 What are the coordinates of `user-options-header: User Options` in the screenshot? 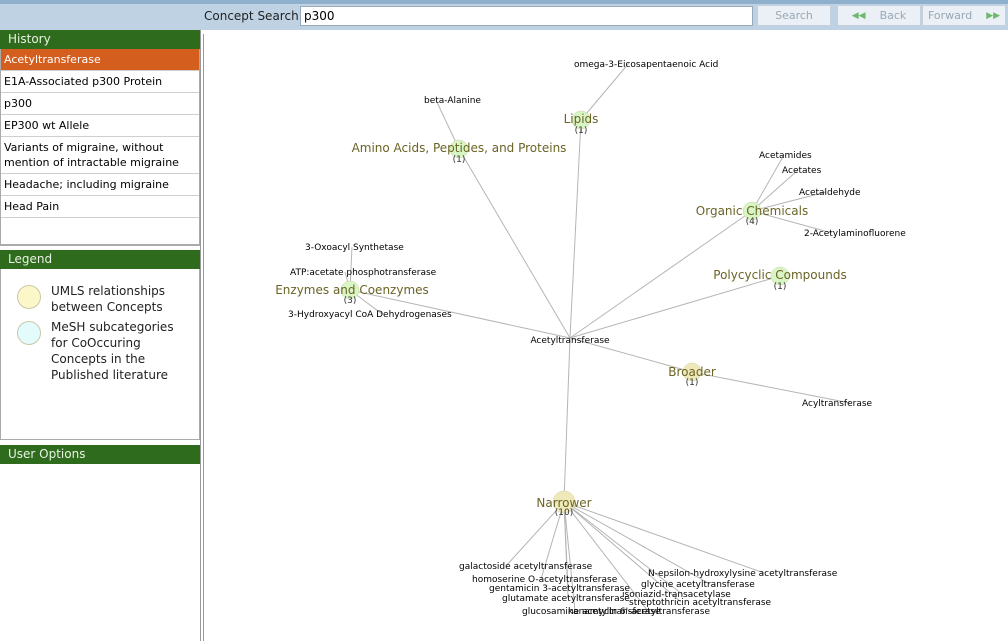 It's located at (100, 454).